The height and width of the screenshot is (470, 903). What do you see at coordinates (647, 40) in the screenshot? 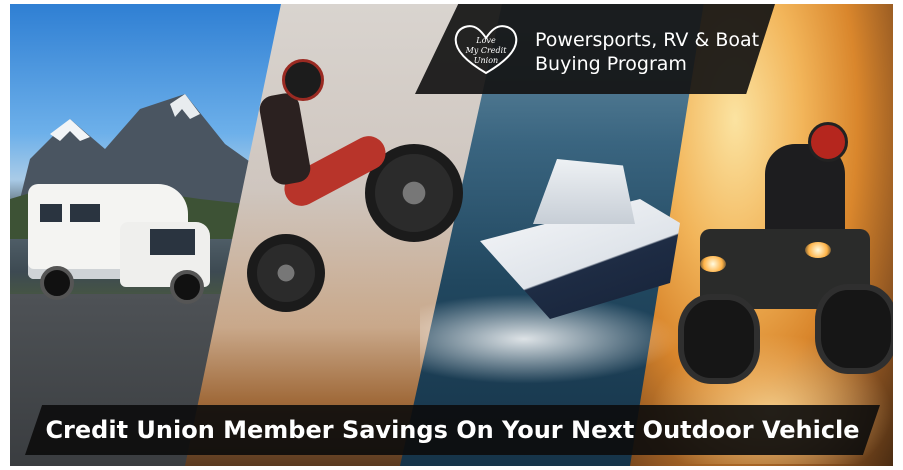
I see `program-title-line1: Powersports, RV & Boat` at bounding box center [647, 40].